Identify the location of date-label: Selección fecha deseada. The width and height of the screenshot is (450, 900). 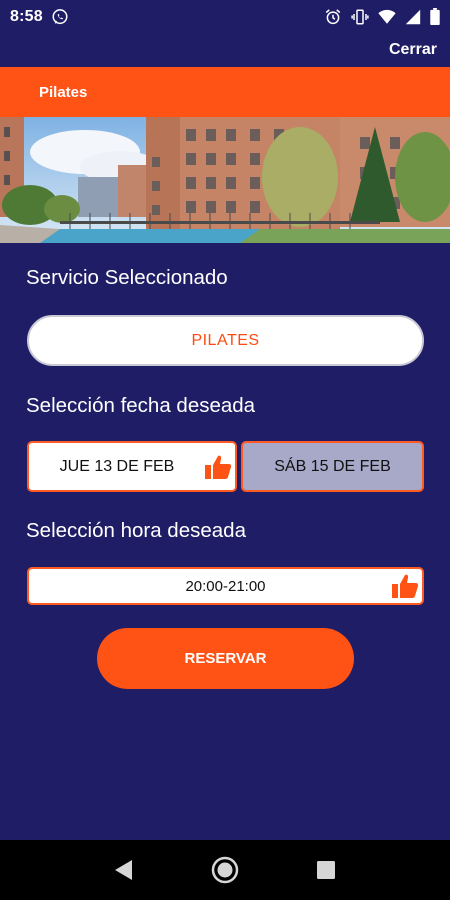
(141, 405).